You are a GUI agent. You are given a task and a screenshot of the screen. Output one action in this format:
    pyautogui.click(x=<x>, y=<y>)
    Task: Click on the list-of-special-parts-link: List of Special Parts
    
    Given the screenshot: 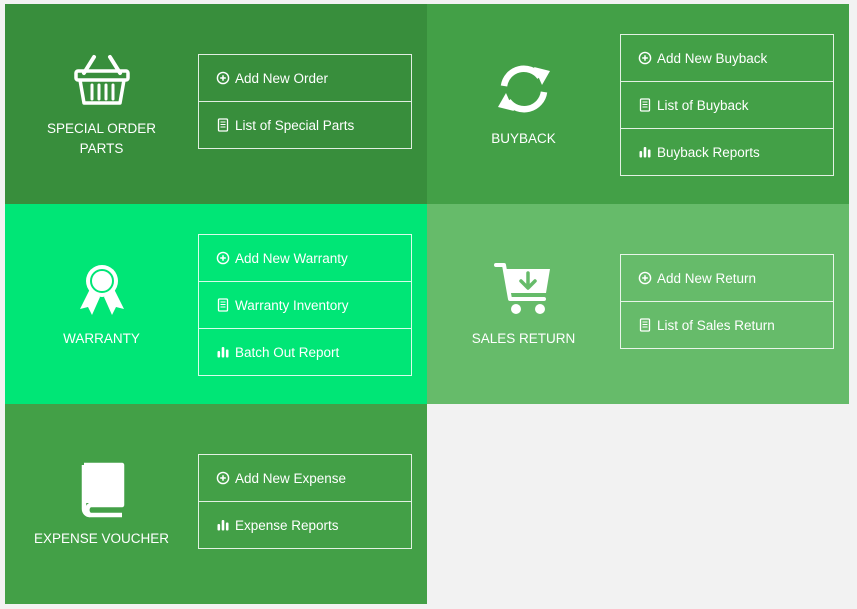 What is the action you would take?
    pyautogui.click(x=305, y=124)
    